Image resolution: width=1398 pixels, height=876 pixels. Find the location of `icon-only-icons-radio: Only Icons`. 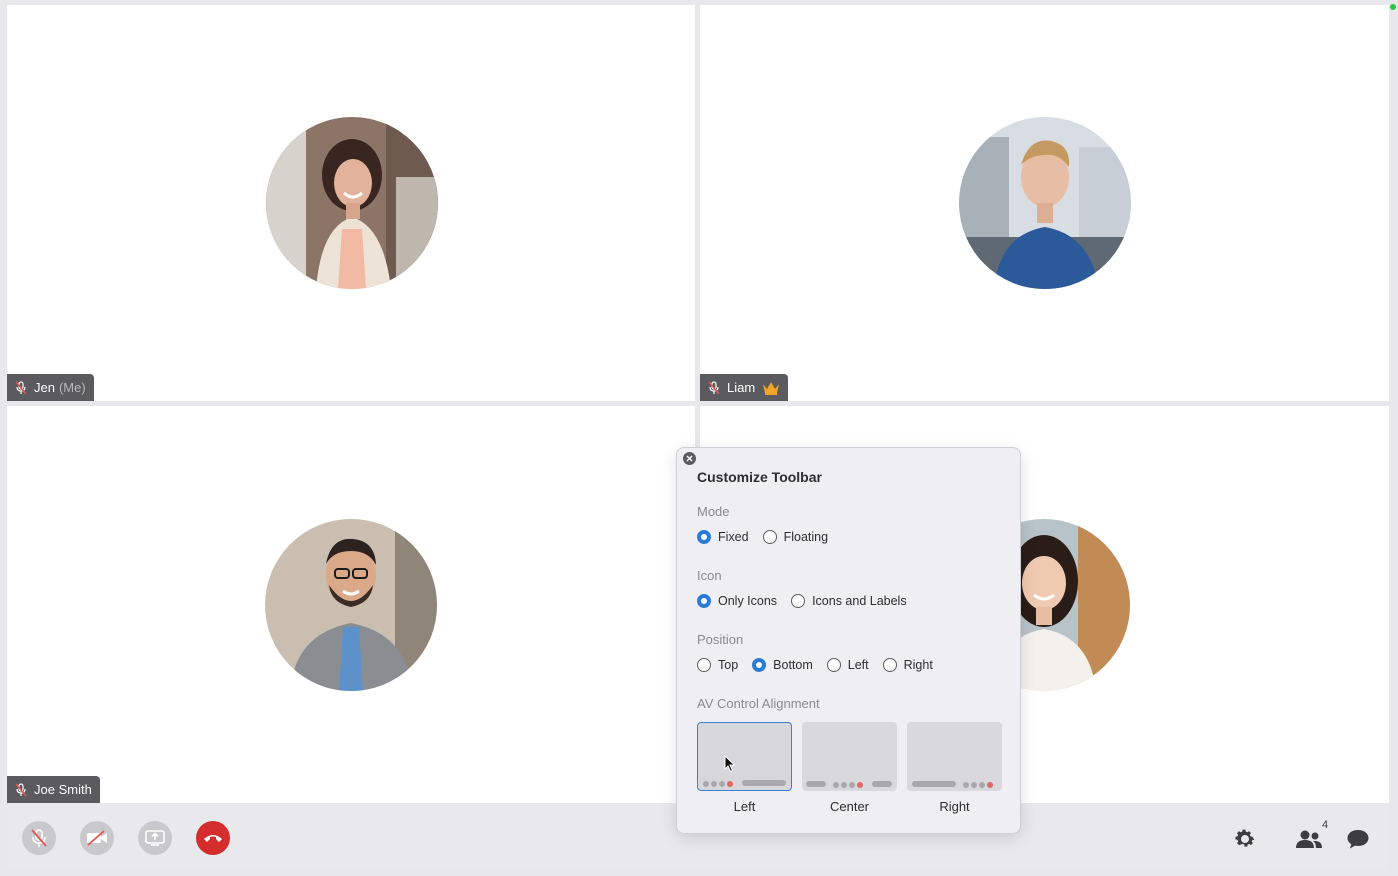

icon-only-icons-radio: Only Icons is located at coordinates (737, 601).